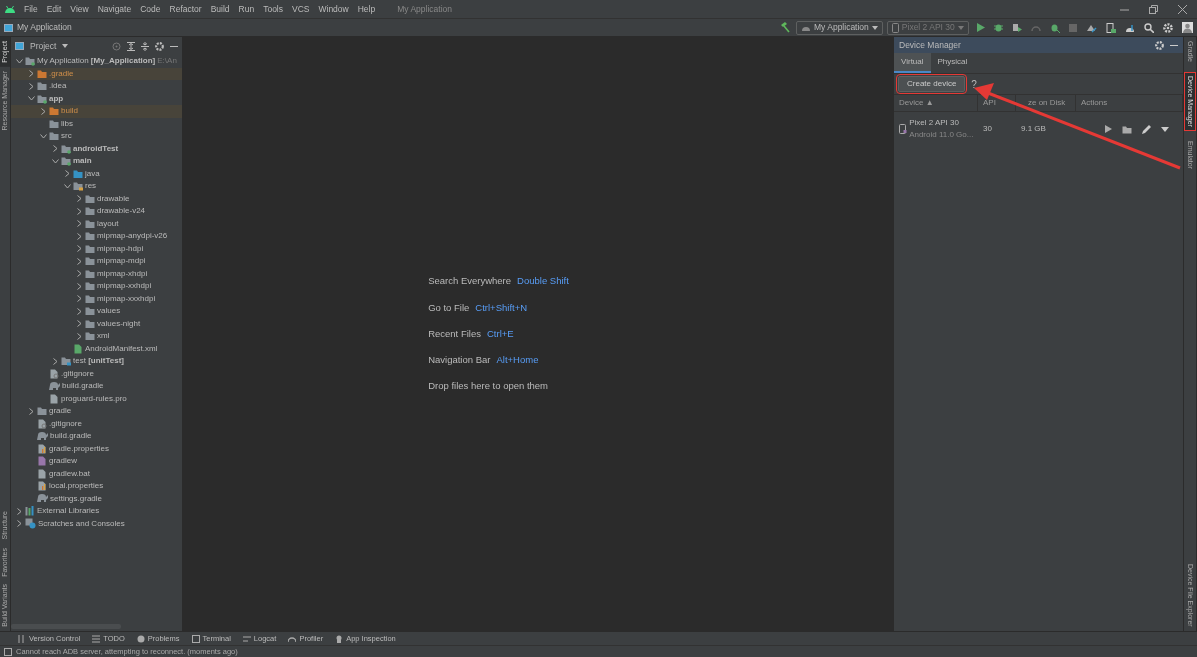  Describe the element at coordinates (119, 323) in the screenshot. I see `tree-item: values-night` at that location.